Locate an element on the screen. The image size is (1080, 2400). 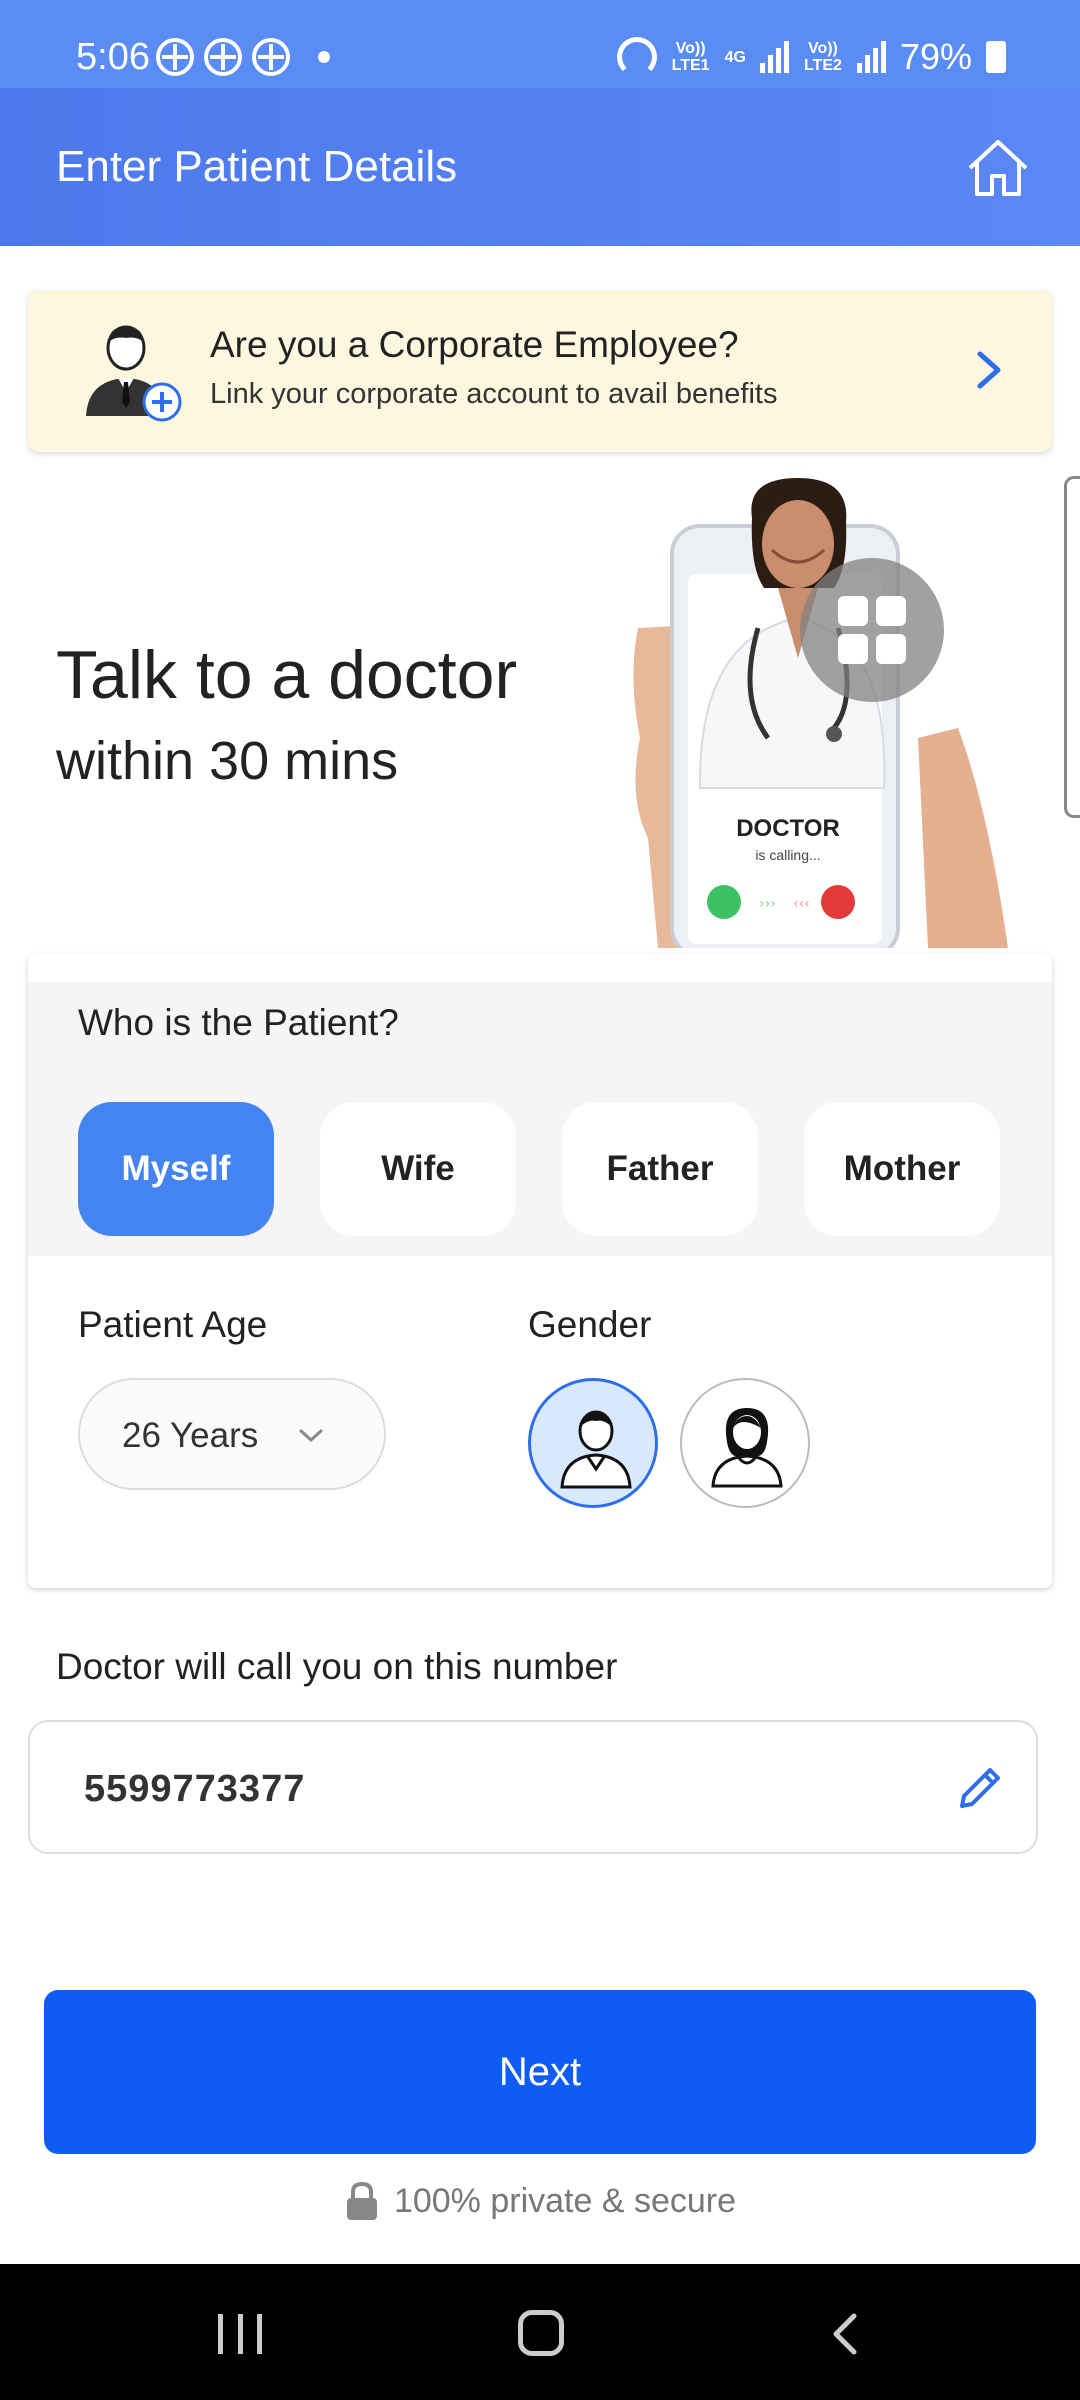
male-icon is located at coordinates (596, 1449).